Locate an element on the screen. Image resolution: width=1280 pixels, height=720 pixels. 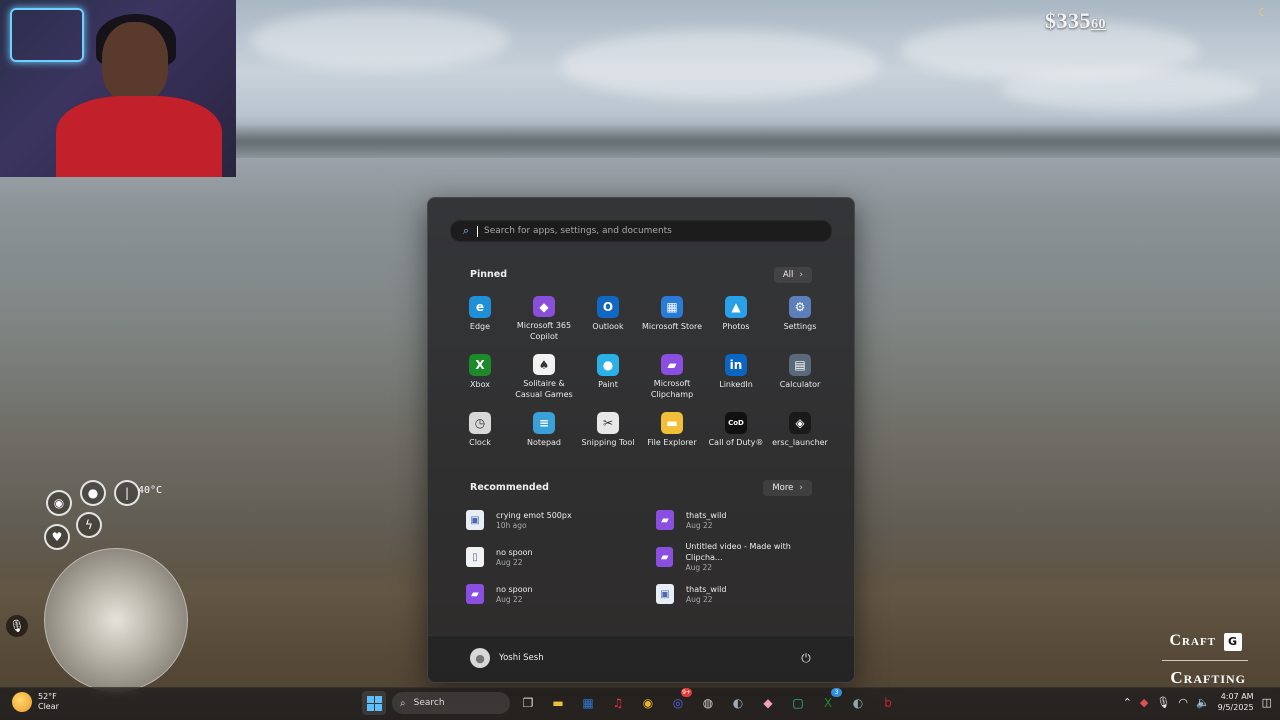
webcam-overlay is located at coordinates (118, 88).